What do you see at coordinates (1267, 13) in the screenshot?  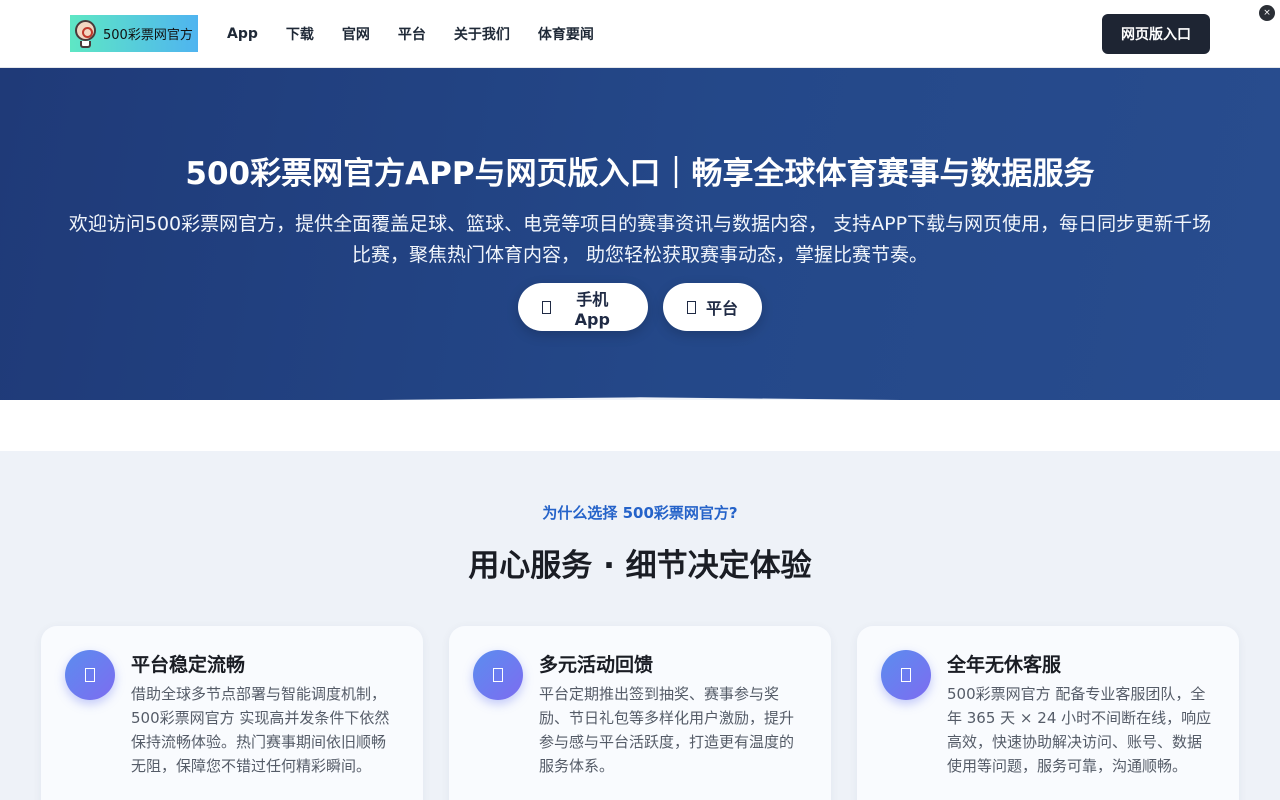 I see `close-icon: ×` at bounding box center [1267, 13].